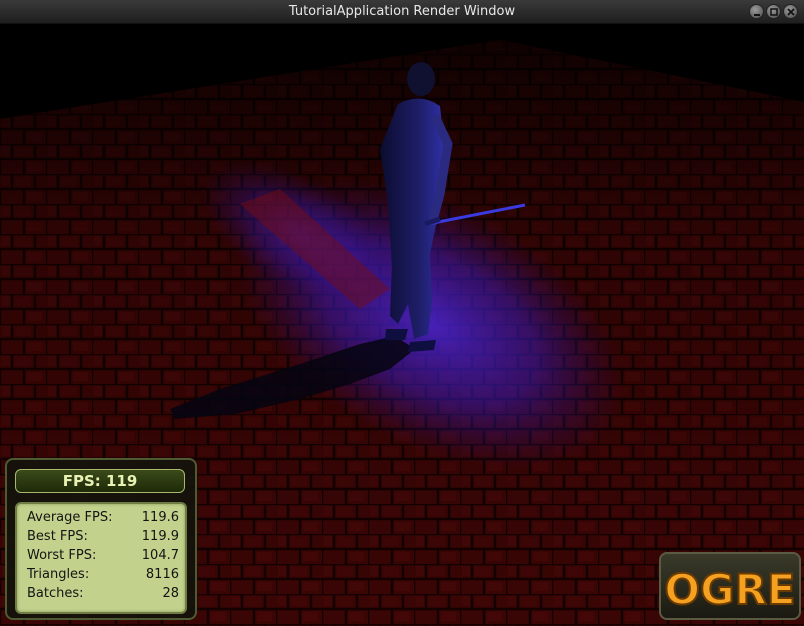  I want to click on fps-display: FPS: 119, so click(100, 481).